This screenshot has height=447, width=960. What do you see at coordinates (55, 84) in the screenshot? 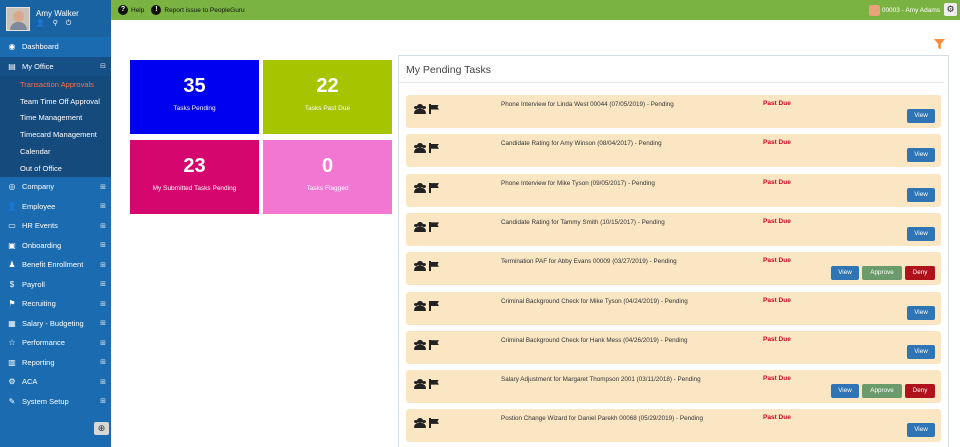
I see `submenu-item-transaction-approvals: Transaction Approvals` at bounding box center [55, 84].